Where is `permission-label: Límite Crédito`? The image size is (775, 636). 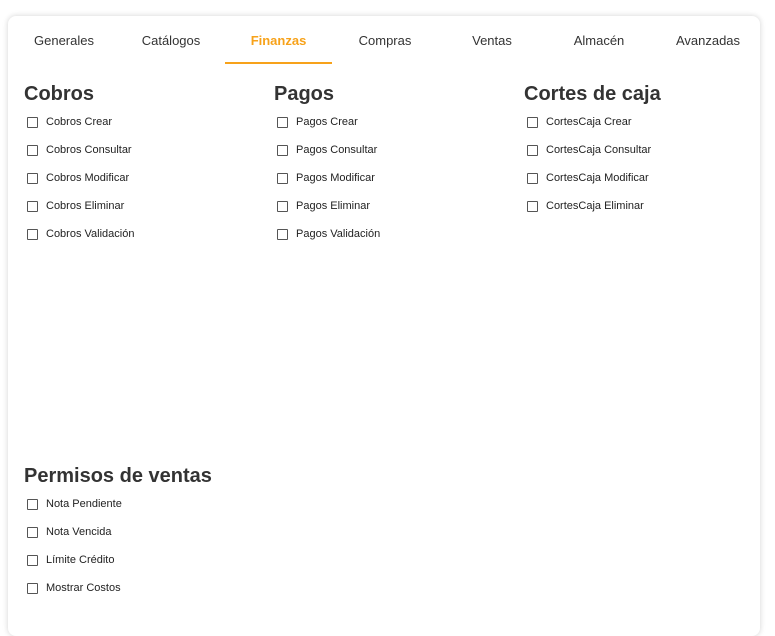 permission-label: Límite Crédito is located at coordinates (80, 560).